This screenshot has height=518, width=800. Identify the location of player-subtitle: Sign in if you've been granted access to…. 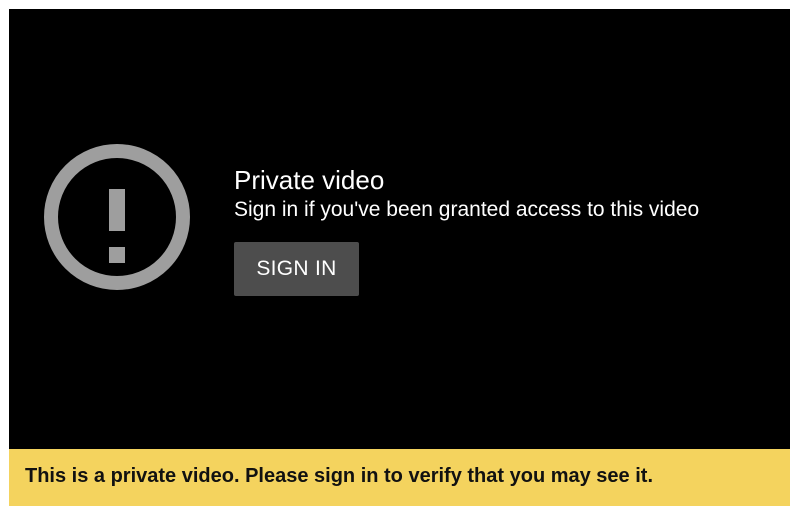
(467, 209).